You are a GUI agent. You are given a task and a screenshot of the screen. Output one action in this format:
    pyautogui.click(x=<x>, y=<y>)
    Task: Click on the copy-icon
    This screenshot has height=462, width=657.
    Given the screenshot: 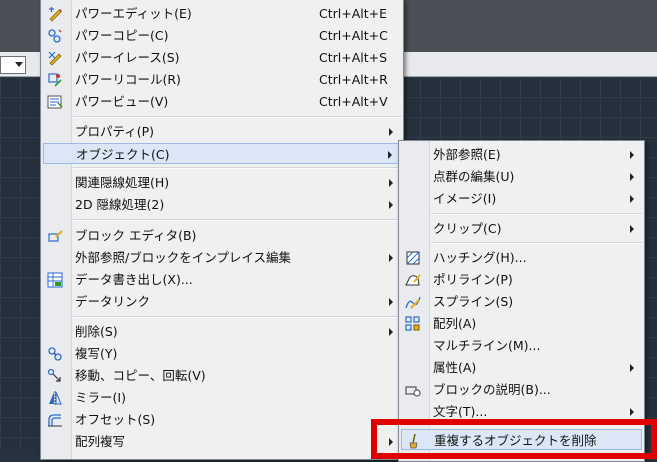 What is the action you would take?
    pyautogui.click(x=55, y=354)
    